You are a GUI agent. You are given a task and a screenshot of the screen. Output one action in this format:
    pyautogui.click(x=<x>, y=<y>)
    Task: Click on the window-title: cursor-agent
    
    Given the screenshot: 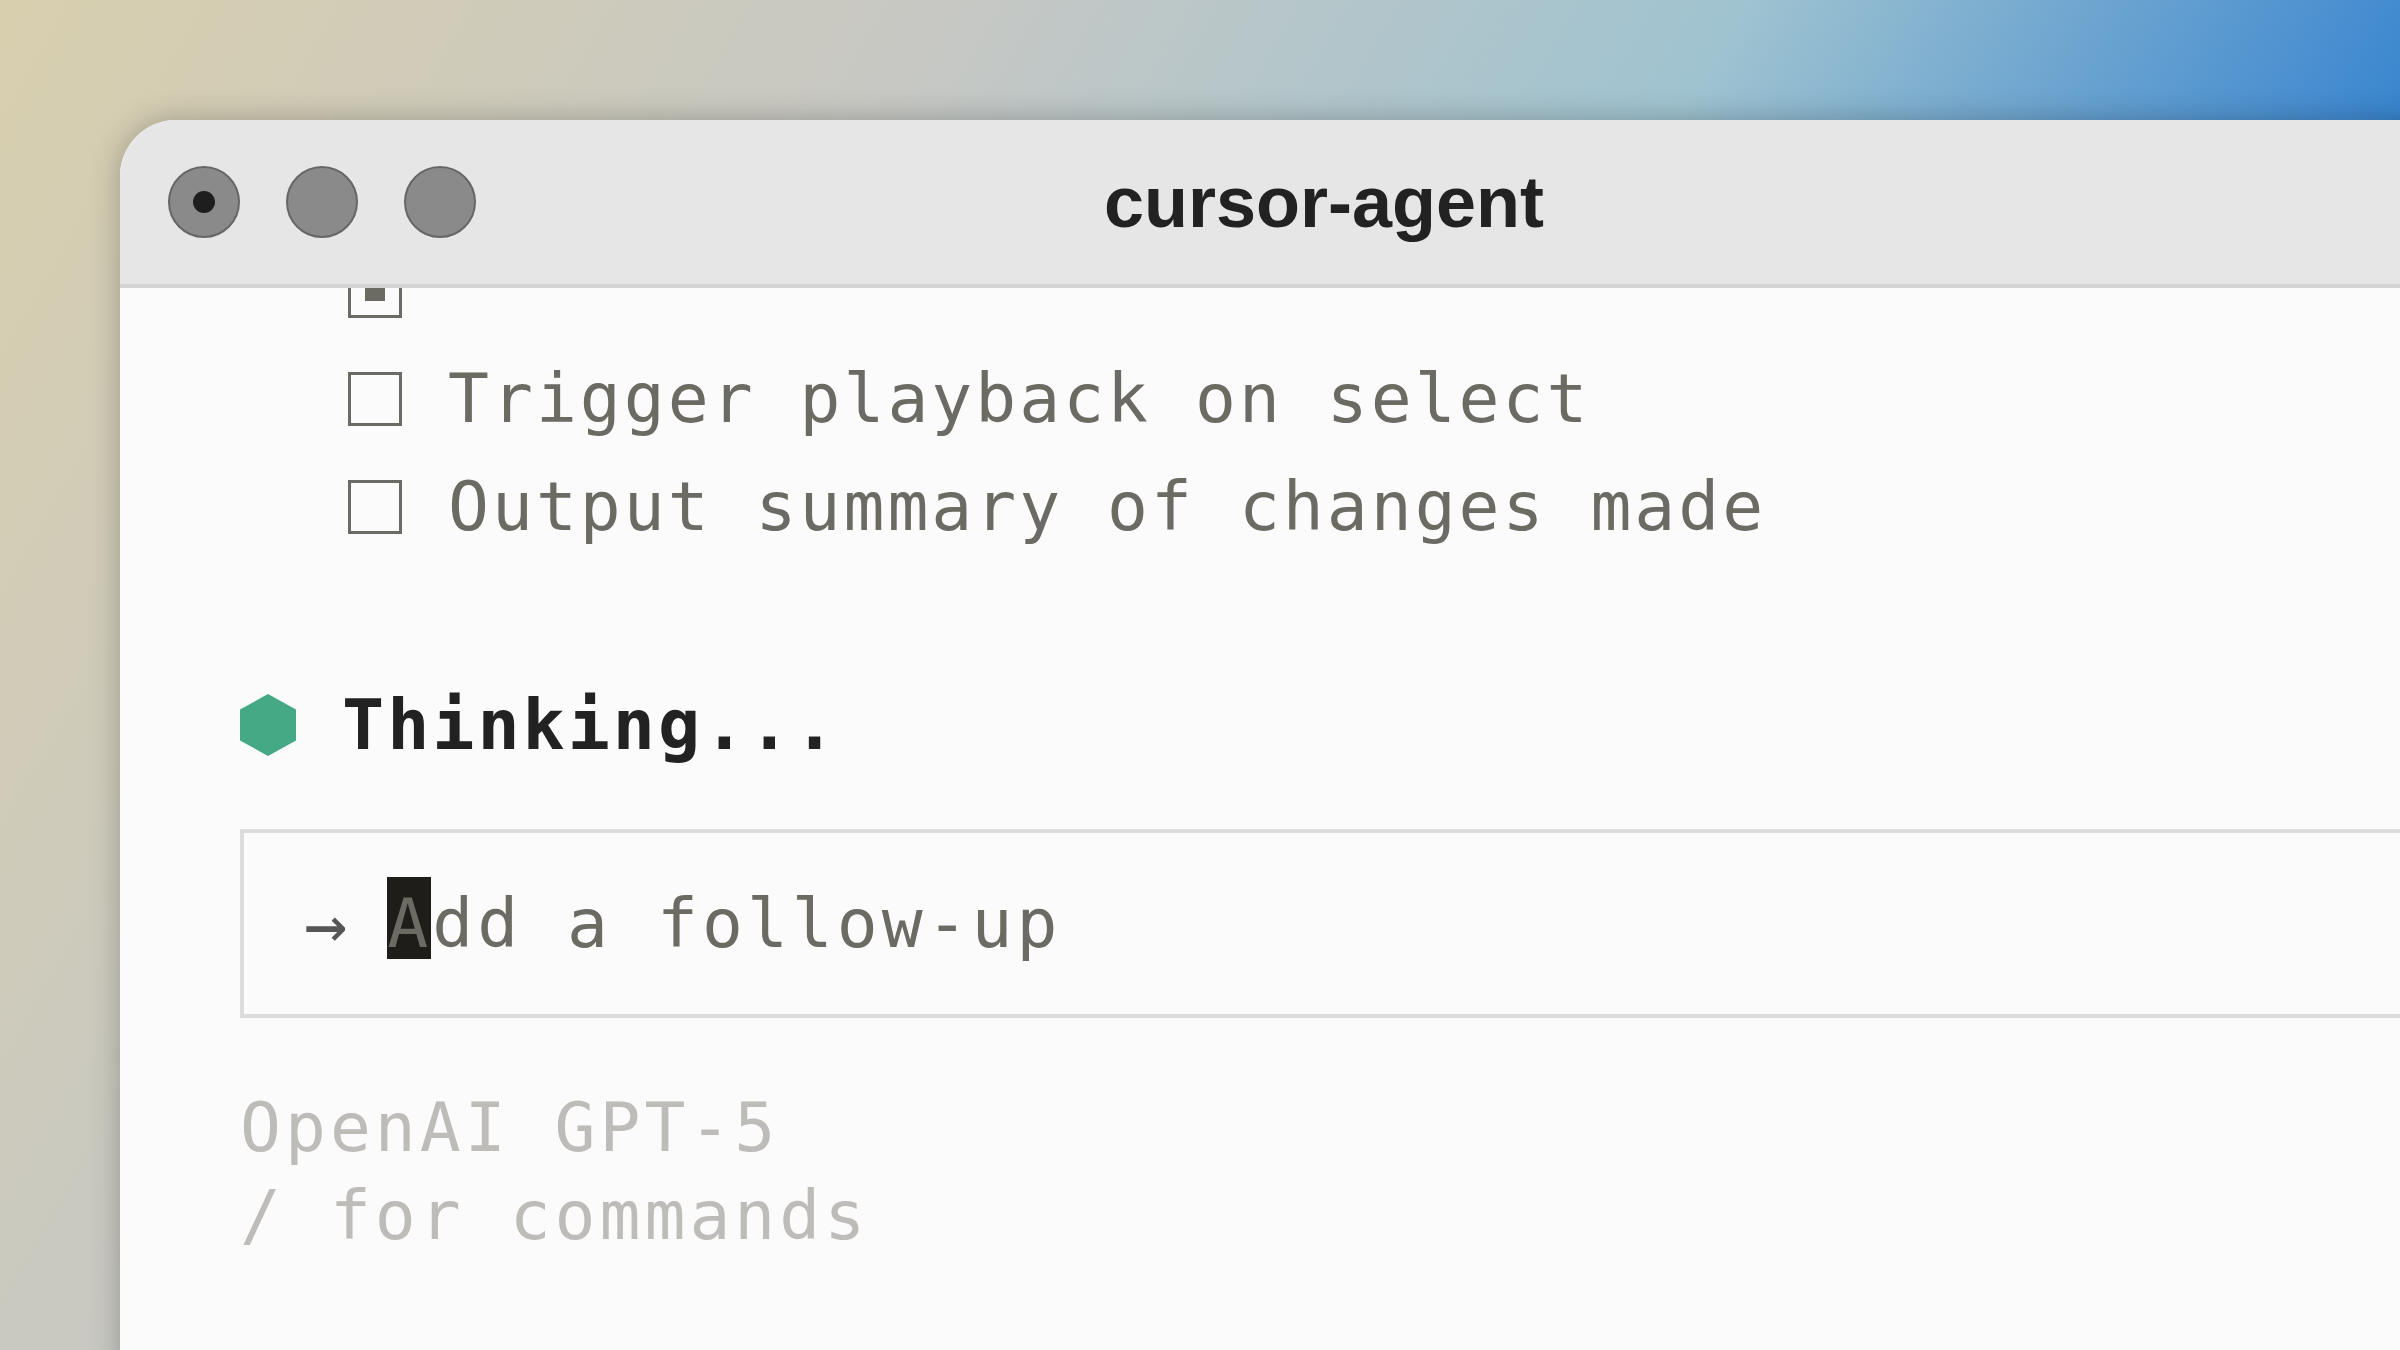 What is the action you would take?
    pyautogui.click(x=1324, y=202)
    